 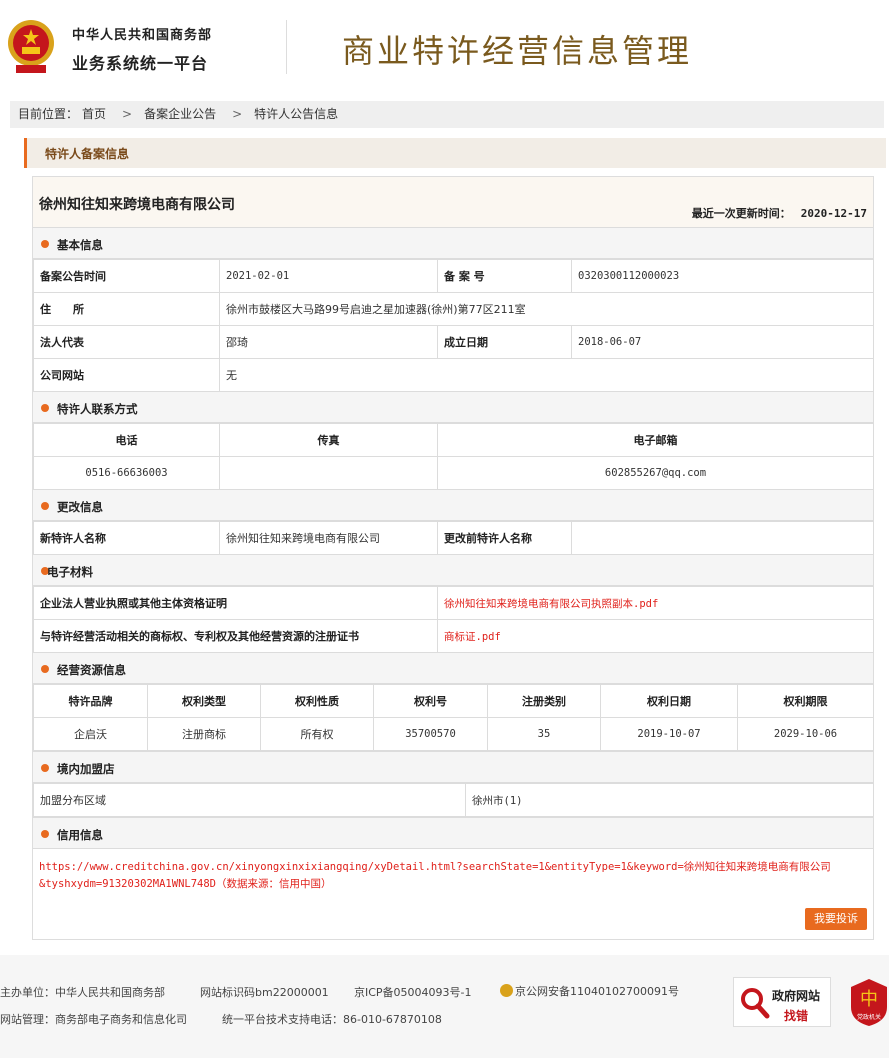 What do you see at coordinates (82, 992) in the screenshot?
I see `footer-sponsor: 主办单位：中华人民共和国商务部` at bounding box center [82, 992].